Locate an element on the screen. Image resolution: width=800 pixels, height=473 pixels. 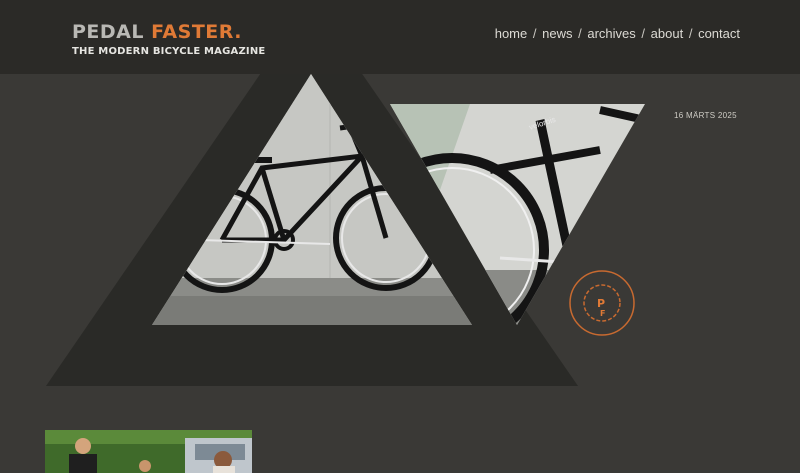
nav-about-link: about is located at coordinates (667, 33).